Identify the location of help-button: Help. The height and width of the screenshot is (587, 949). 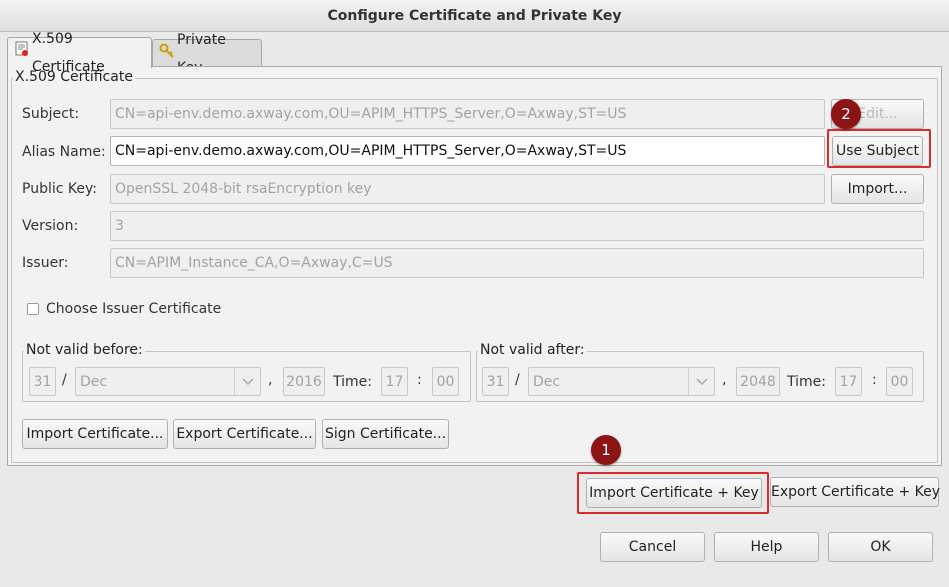
(766, 547).